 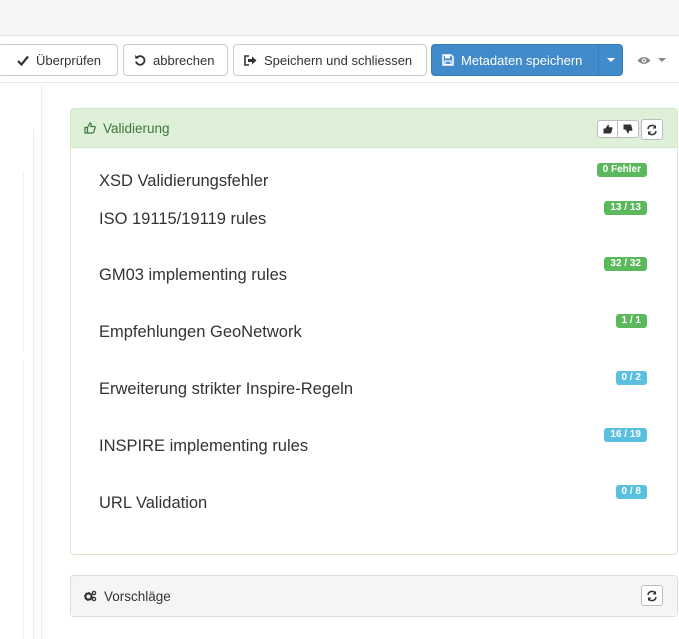 What do you see at coordinates (136, 128) in the screenshot?
I see `validation-panel-title: Validierung` at bounding box center [136, 128].